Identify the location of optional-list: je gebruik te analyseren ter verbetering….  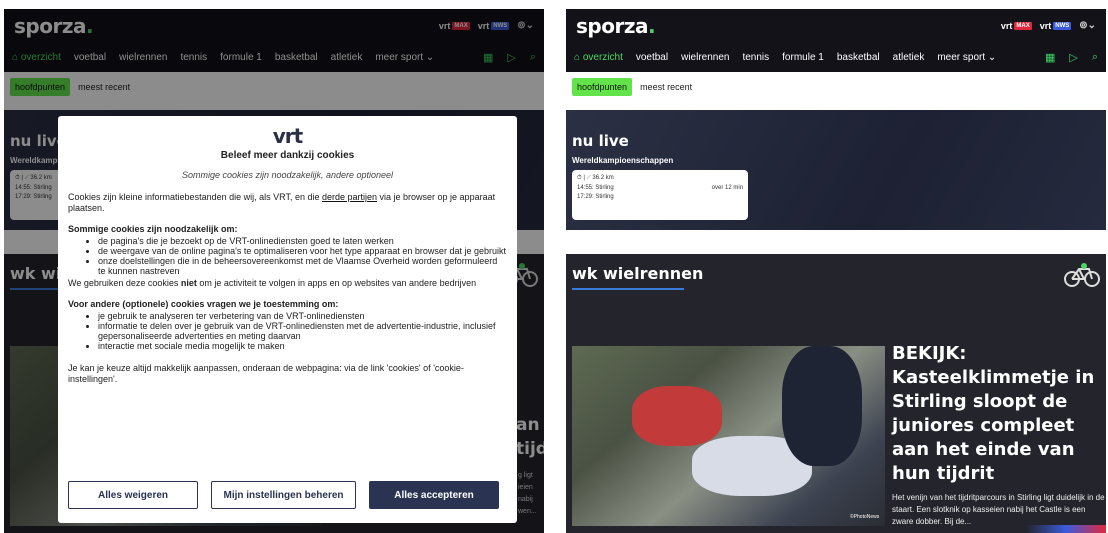
(287, 331).